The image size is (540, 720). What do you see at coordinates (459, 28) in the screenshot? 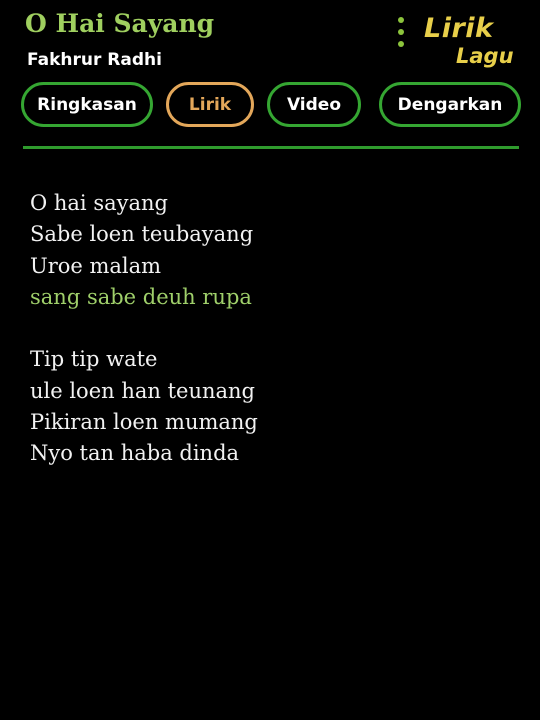
I see `logo-text-line1: Lirik` at bounding box center [459, 28].